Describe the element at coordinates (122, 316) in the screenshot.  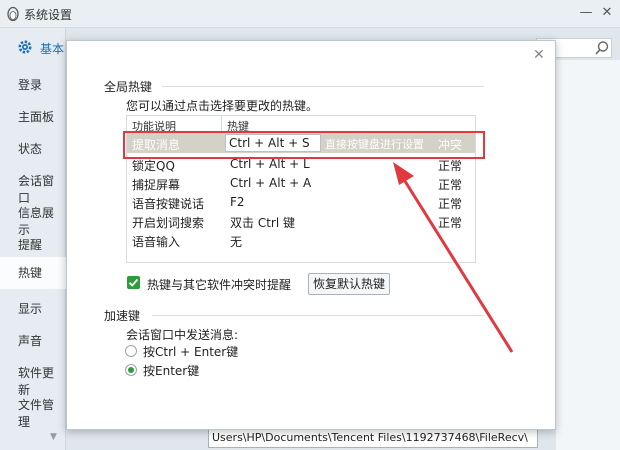
I see `accelerator-title: 加速键` at that location.